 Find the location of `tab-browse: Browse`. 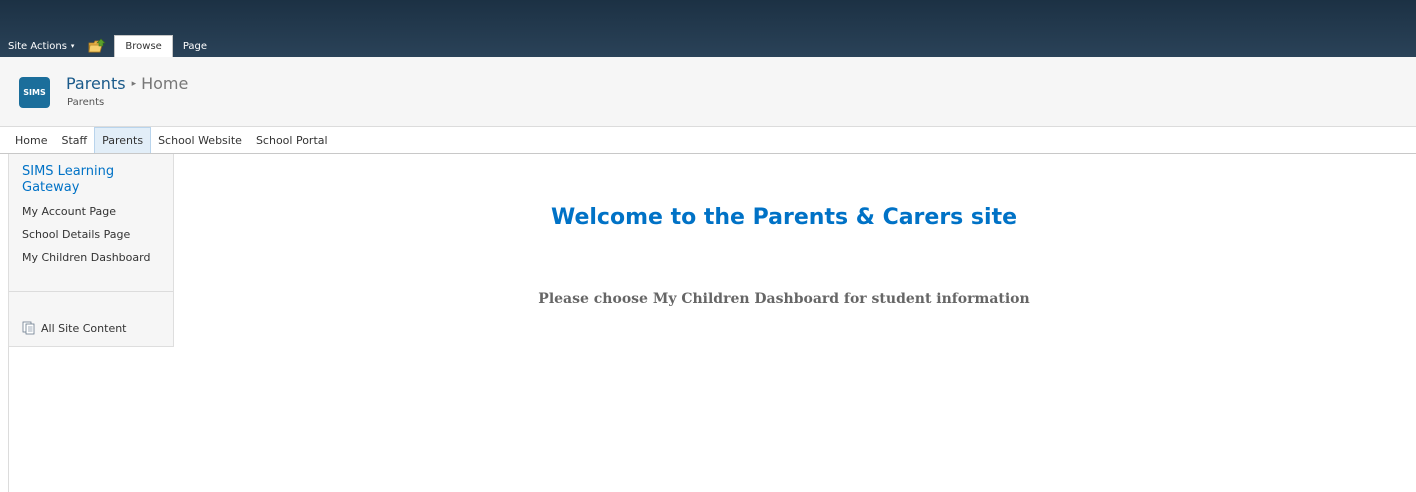

tab-browse: Browse is located at coordinates (143, 46).